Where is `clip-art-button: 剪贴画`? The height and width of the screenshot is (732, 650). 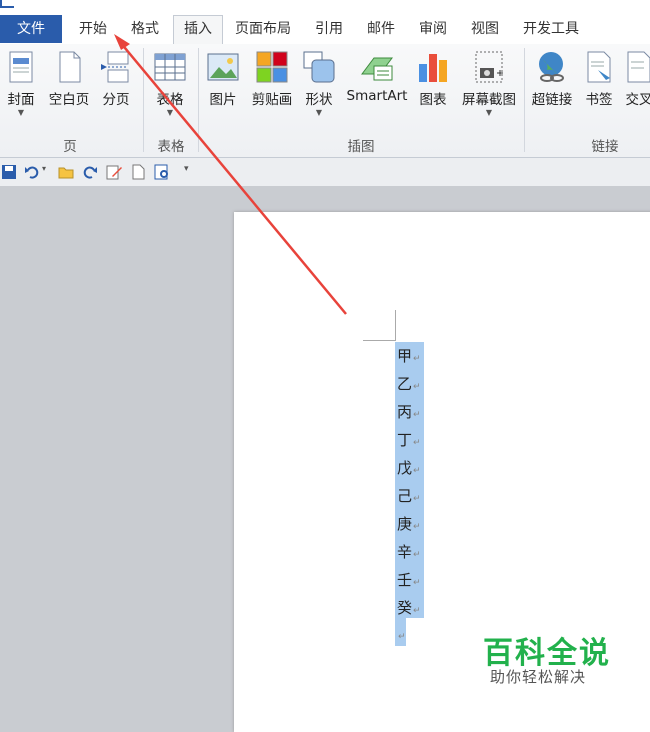 clip-art-button: 剪贴画 is located at coordinates (272, 79).